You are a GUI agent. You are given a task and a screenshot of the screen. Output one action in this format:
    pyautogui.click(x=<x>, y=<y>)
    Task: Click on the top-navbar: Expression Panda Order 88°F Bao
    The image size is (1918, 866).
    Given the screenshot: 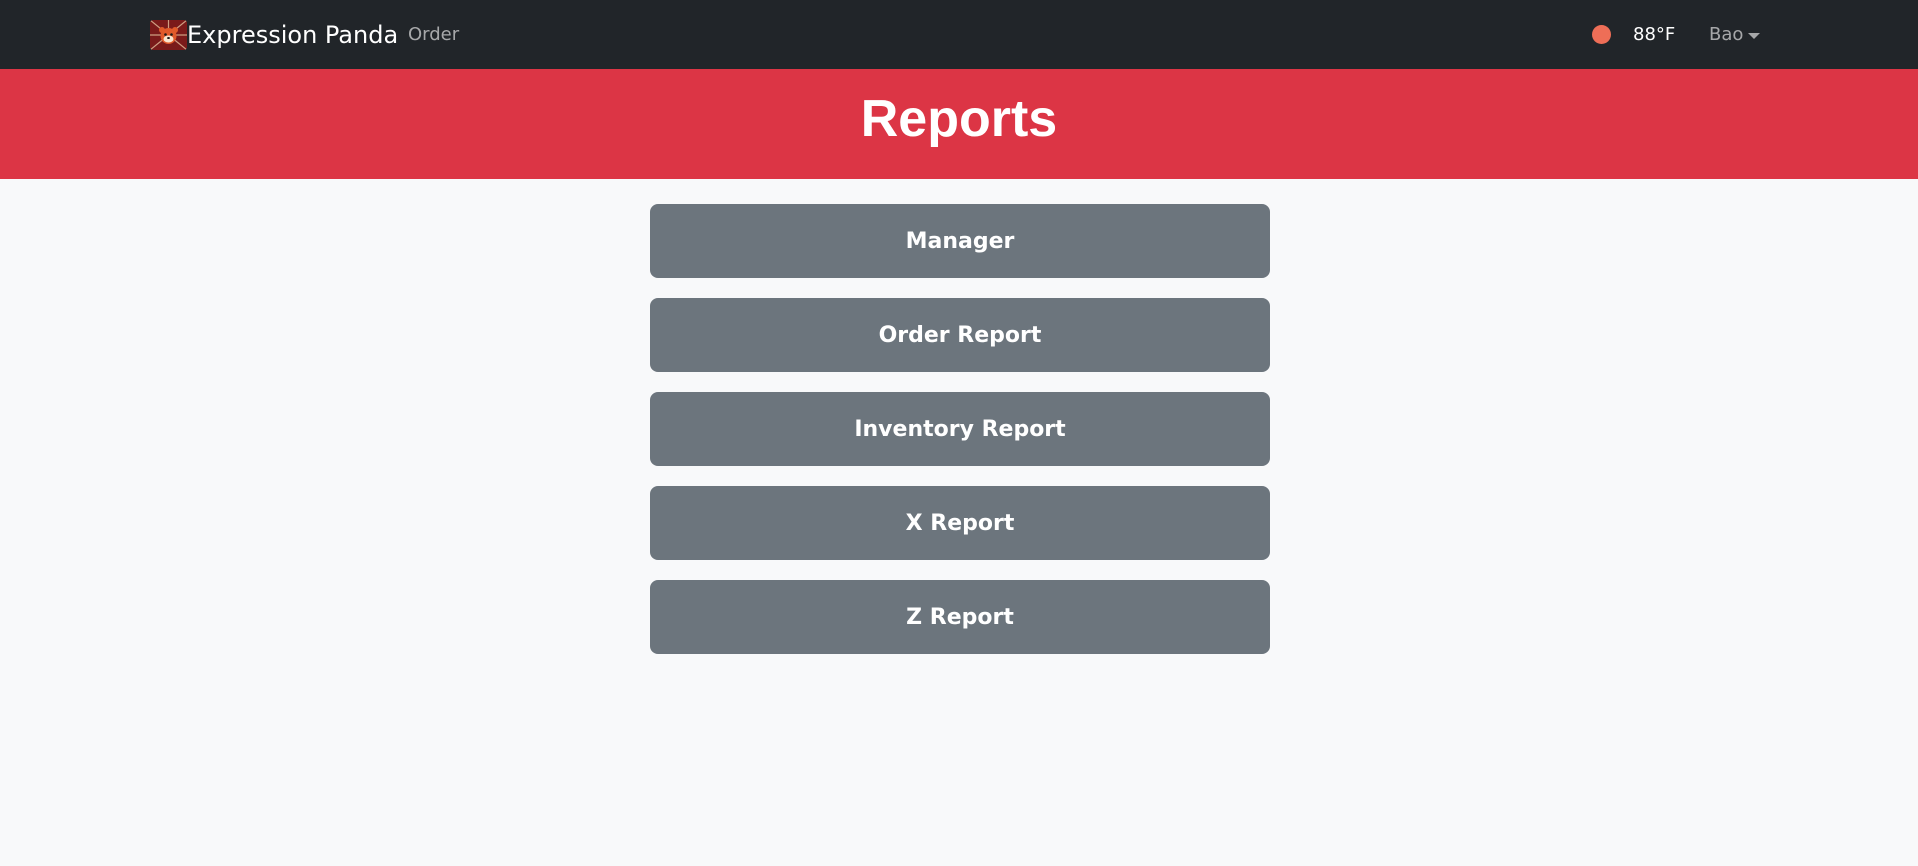 What is the action you would take?
    pyautogui.click(x=959, y=34)
    